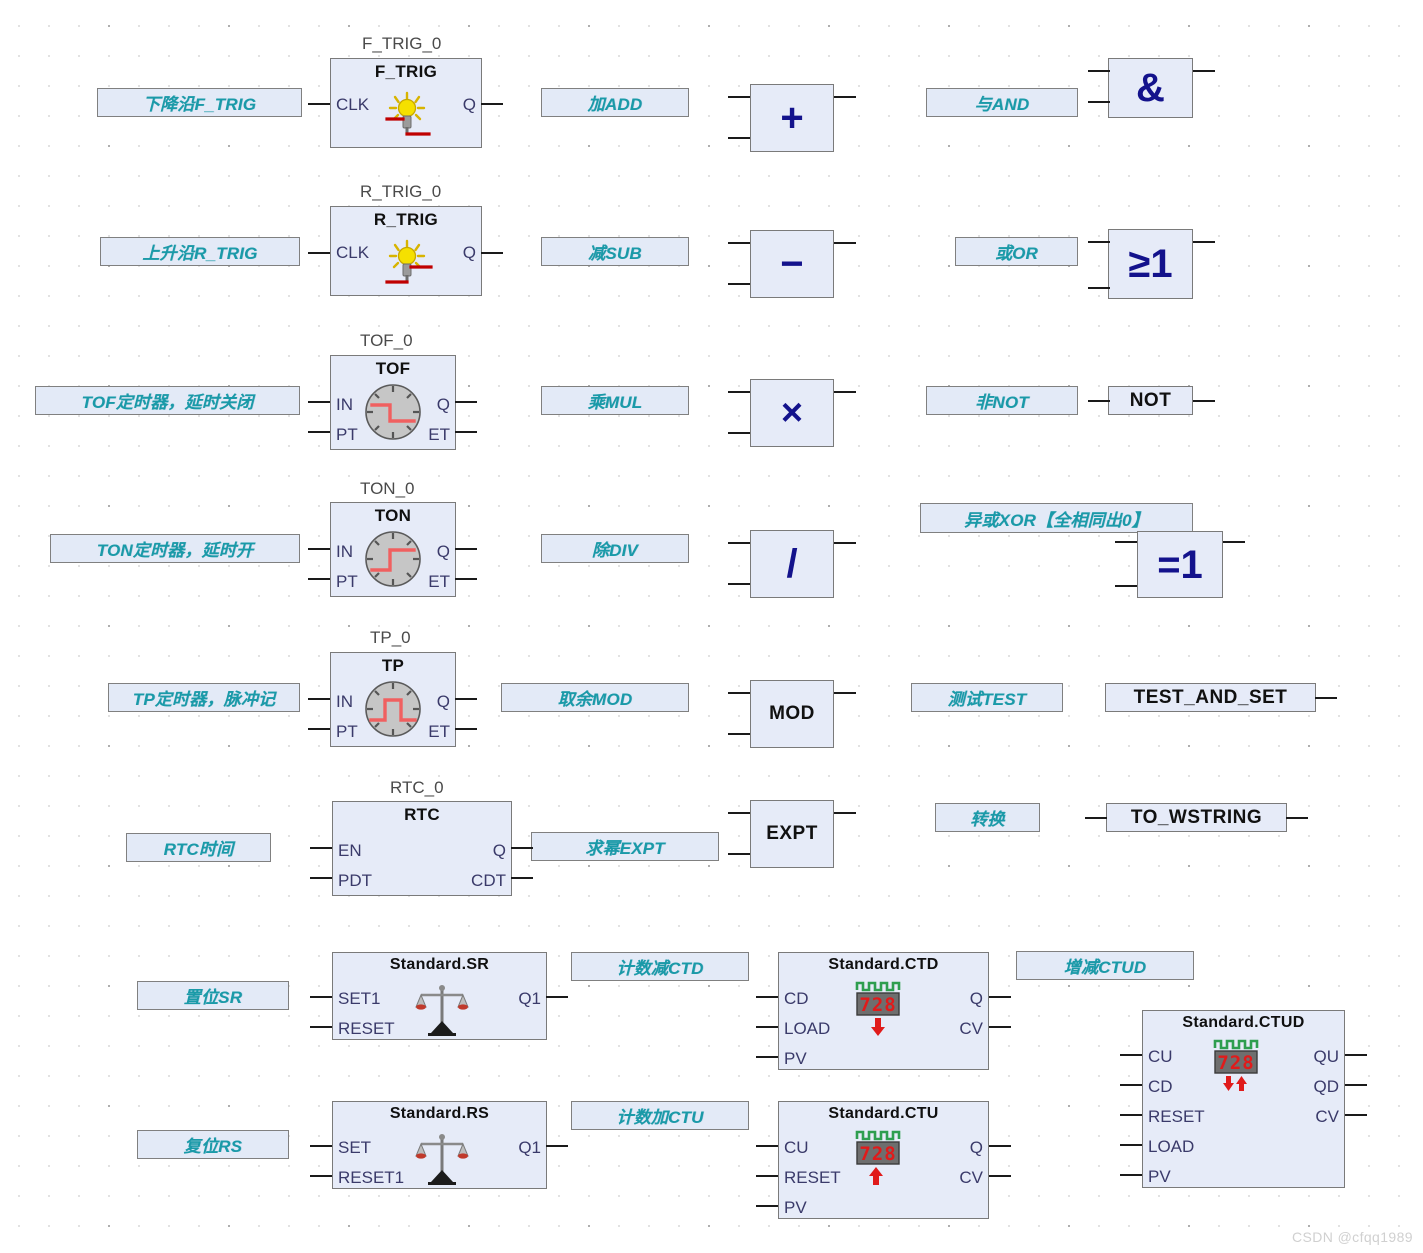  What do you see at coordinates (792, 564) in the screenshot?
I see `block-div: /` at bounding box center [792, 564].